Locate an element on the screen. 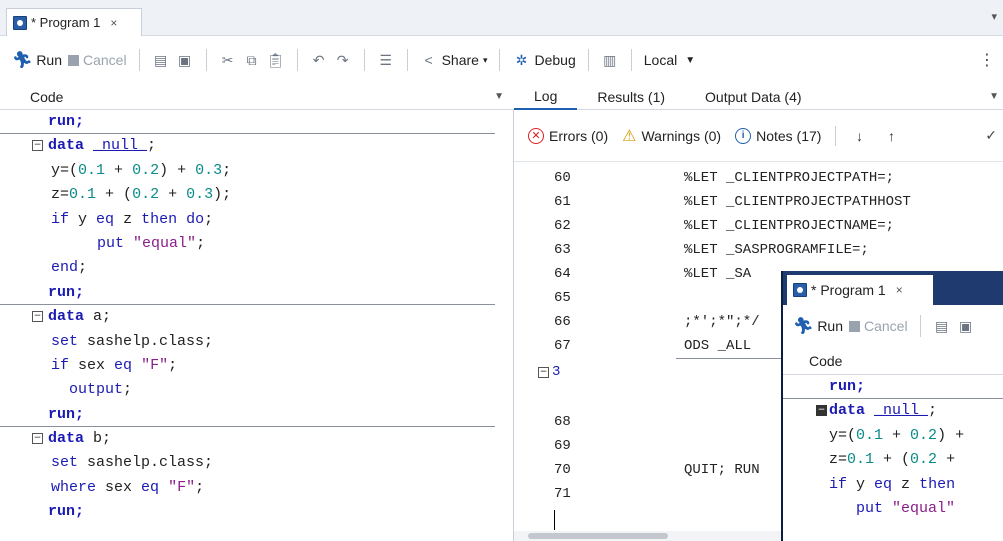 This screenshot has height=541, width=1003. editor-tab-bar: * Program 1 × ▾ is located at coordinates (501, 18).